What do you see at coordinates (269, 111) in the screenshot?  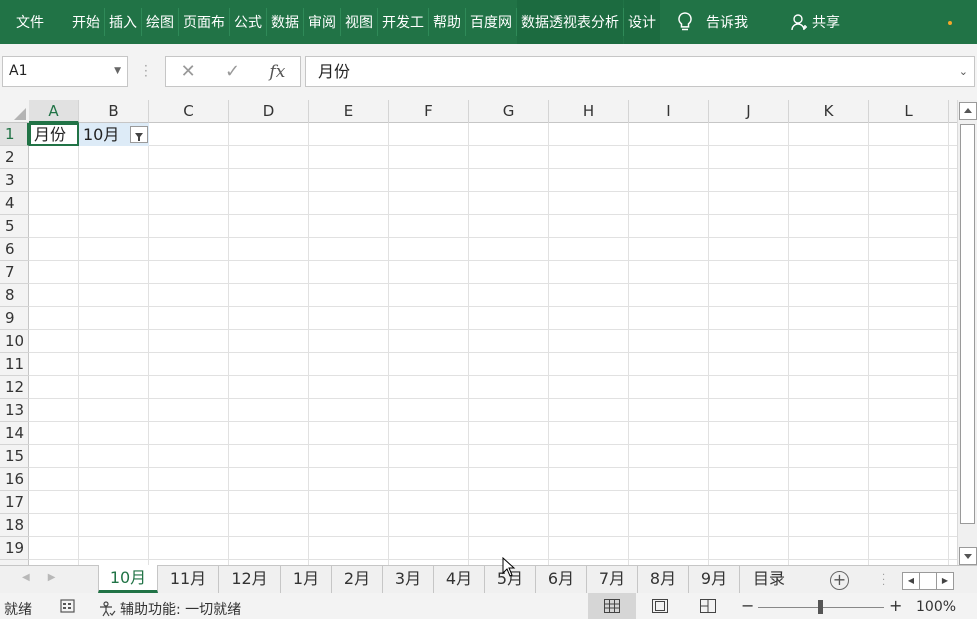 I see `column-header-d: D` at bounding box center [269, 111].